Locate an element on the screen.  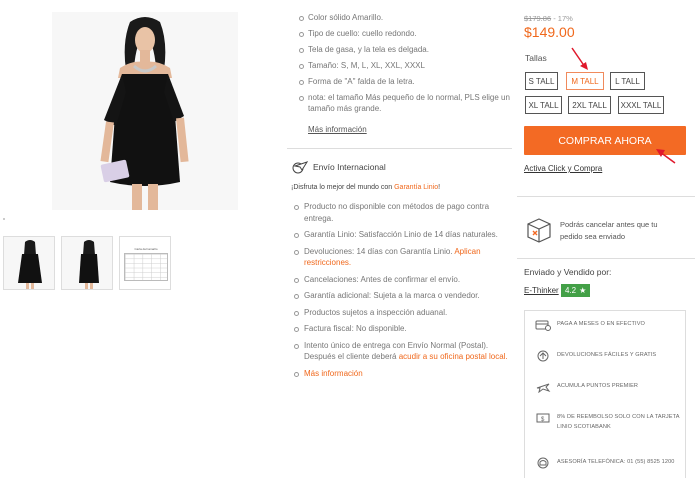
current-price: $149.00 is located at coordinates (549, 32).